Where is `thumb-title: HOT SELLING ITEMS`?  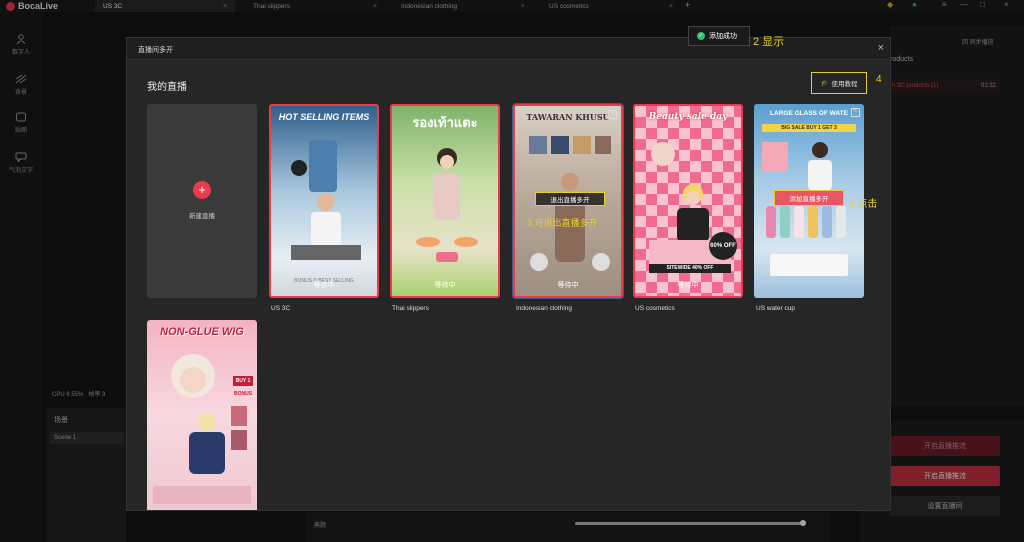 thumb-title: HOT SELLING ITEMS is located at coordinates (324, 117).